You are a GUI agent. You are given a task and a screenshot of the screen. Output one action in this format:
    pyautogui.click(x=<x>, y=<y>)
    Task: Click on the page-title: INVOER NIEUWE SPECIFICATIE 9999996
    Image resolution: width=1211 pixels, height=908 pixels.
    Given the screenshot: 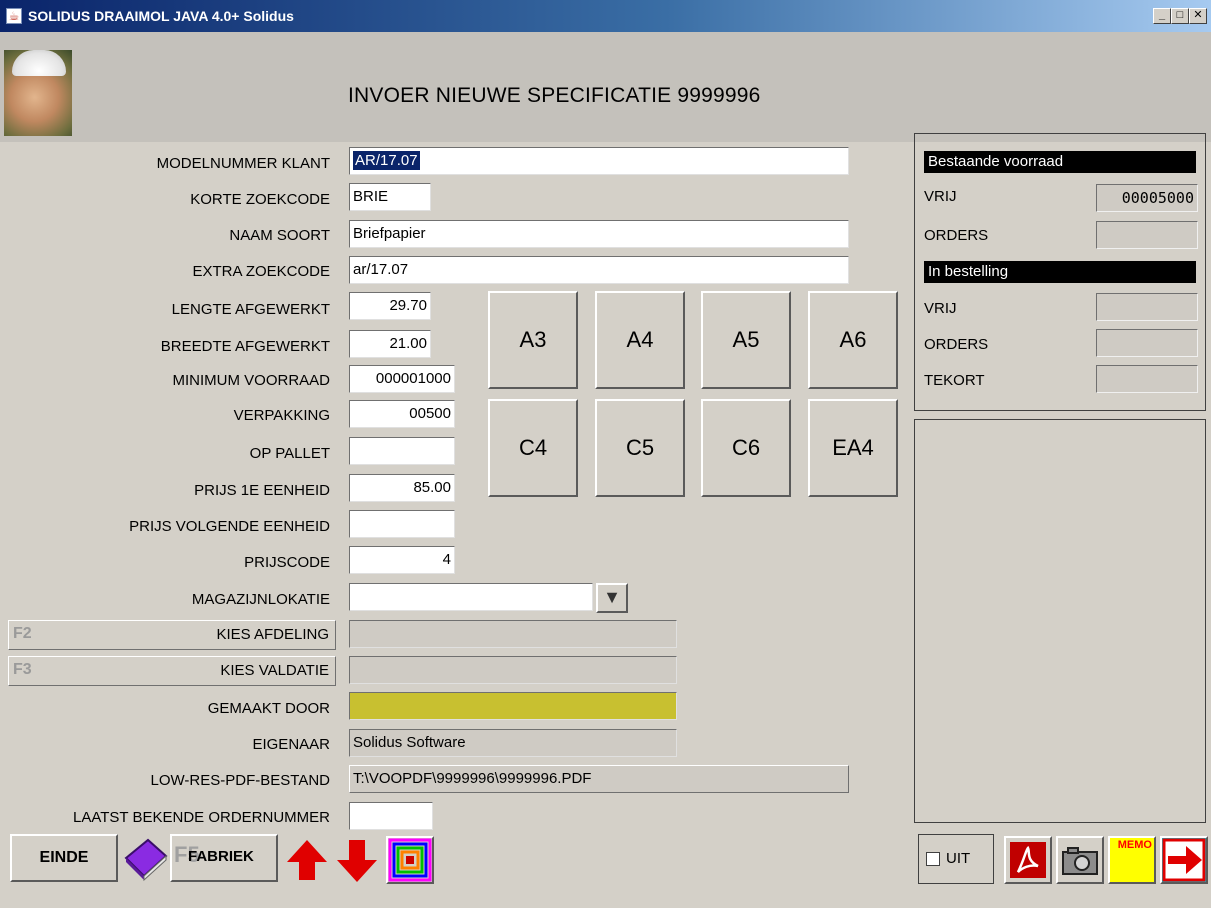 What is the action you would take?
    pyautogui.click(x=554, y=95)
    